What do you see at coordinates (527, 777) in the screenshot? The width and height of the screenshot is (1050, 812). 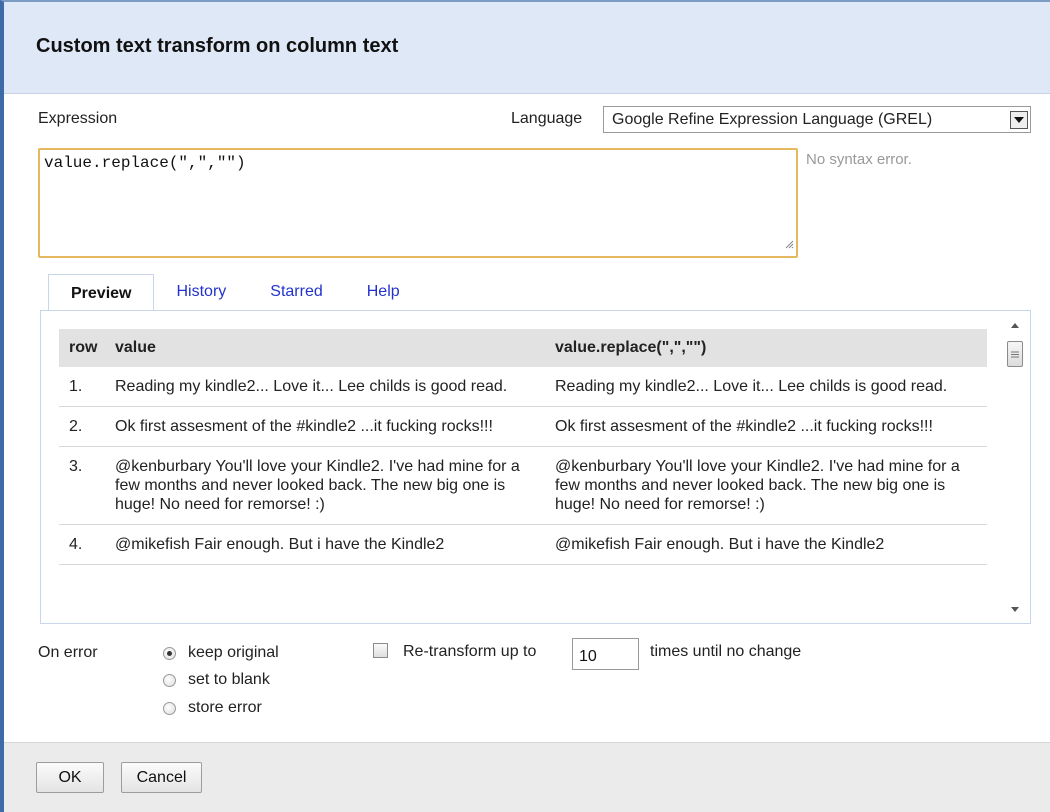 I see `dialog-footer: OK Cancel` at bounding box center [527, 777].